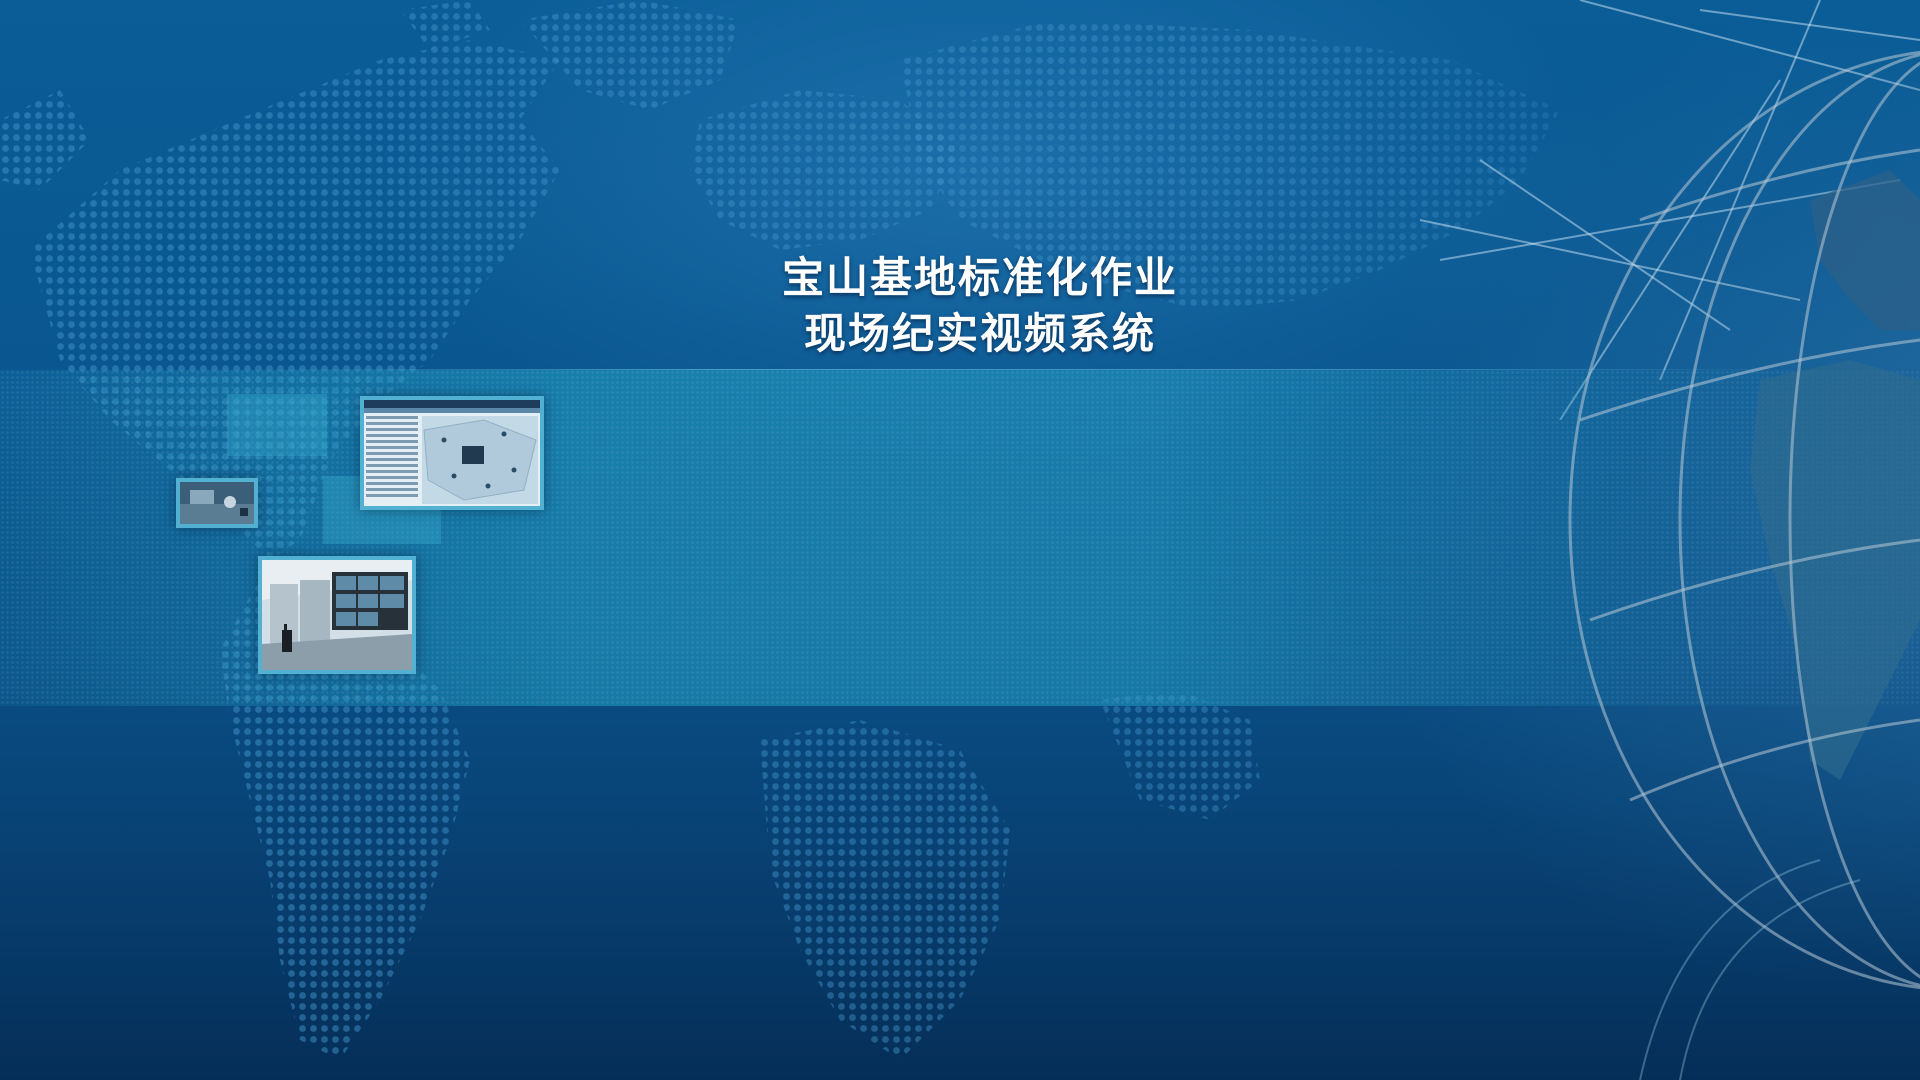 The width and height of the screenshot is (1920, 1080). Describe the element at coordinates (277, 425) in the screenshot. I see `decor-tile-top` at that location.